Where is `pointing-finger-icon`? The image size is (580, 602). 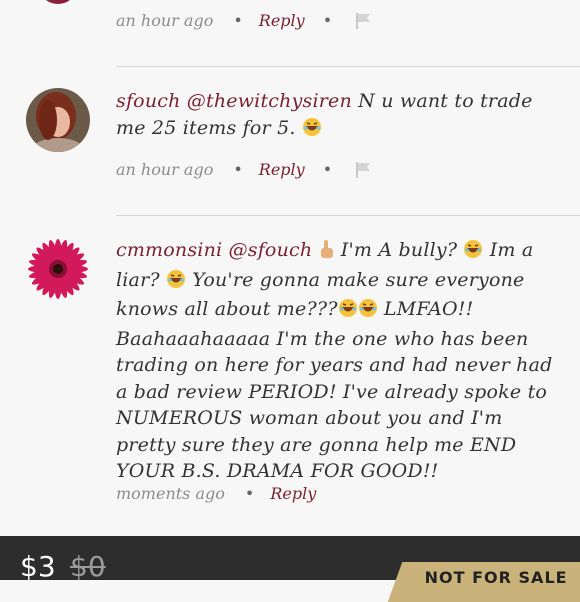 pointing-finger-icon is located at coordinates (327, 253).